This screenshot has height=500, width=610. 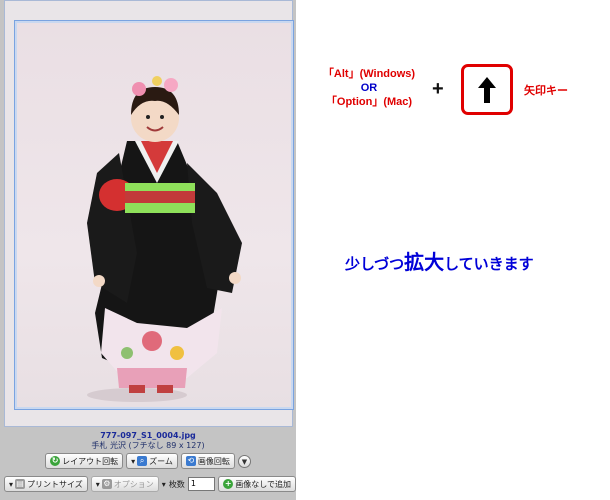 I want to click on image-rotate-label: 画像回転, so click(x=213, y=461).